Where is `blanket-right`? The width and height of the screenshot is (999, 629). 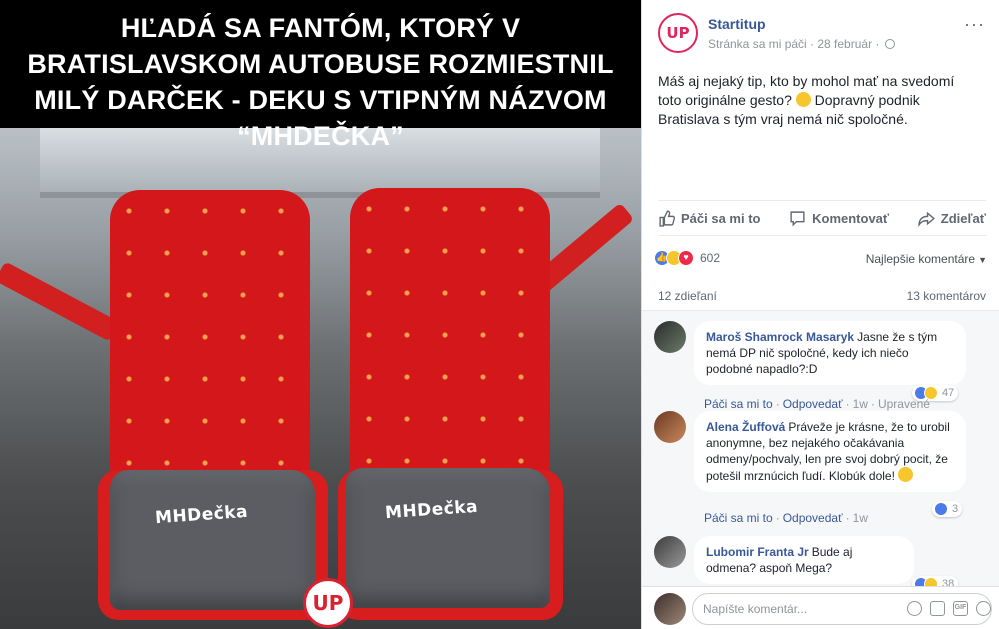
blanket-right is located at coordinates (447, 538).